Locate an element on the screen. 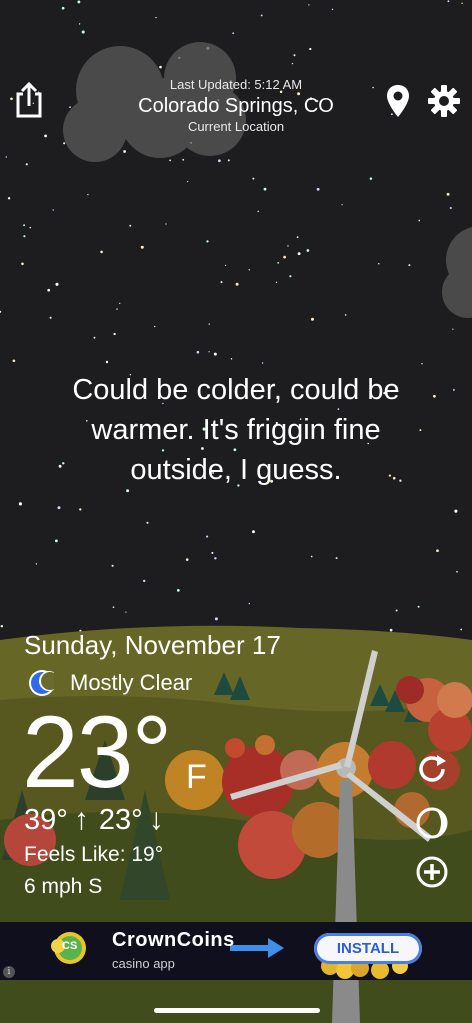  settings-button is located at coordinates (444, 101).